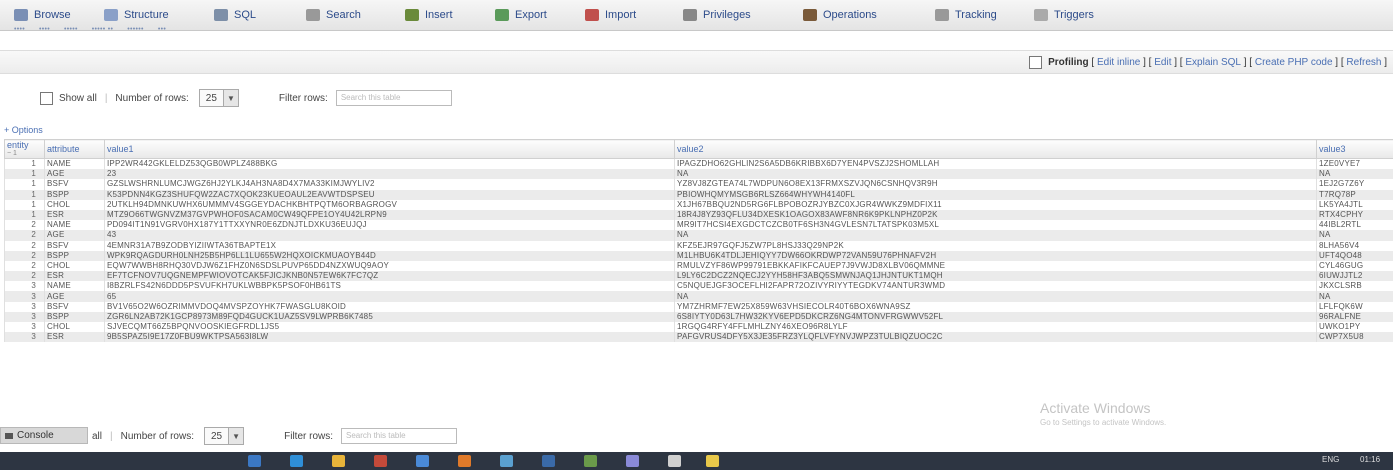 This screenshot has height=470, width=1393. What do you see at coordinates (1354, 245) in the screenshot?
I see `value3-cell: 8LHA56V4` at bounding box center [1354, 245].